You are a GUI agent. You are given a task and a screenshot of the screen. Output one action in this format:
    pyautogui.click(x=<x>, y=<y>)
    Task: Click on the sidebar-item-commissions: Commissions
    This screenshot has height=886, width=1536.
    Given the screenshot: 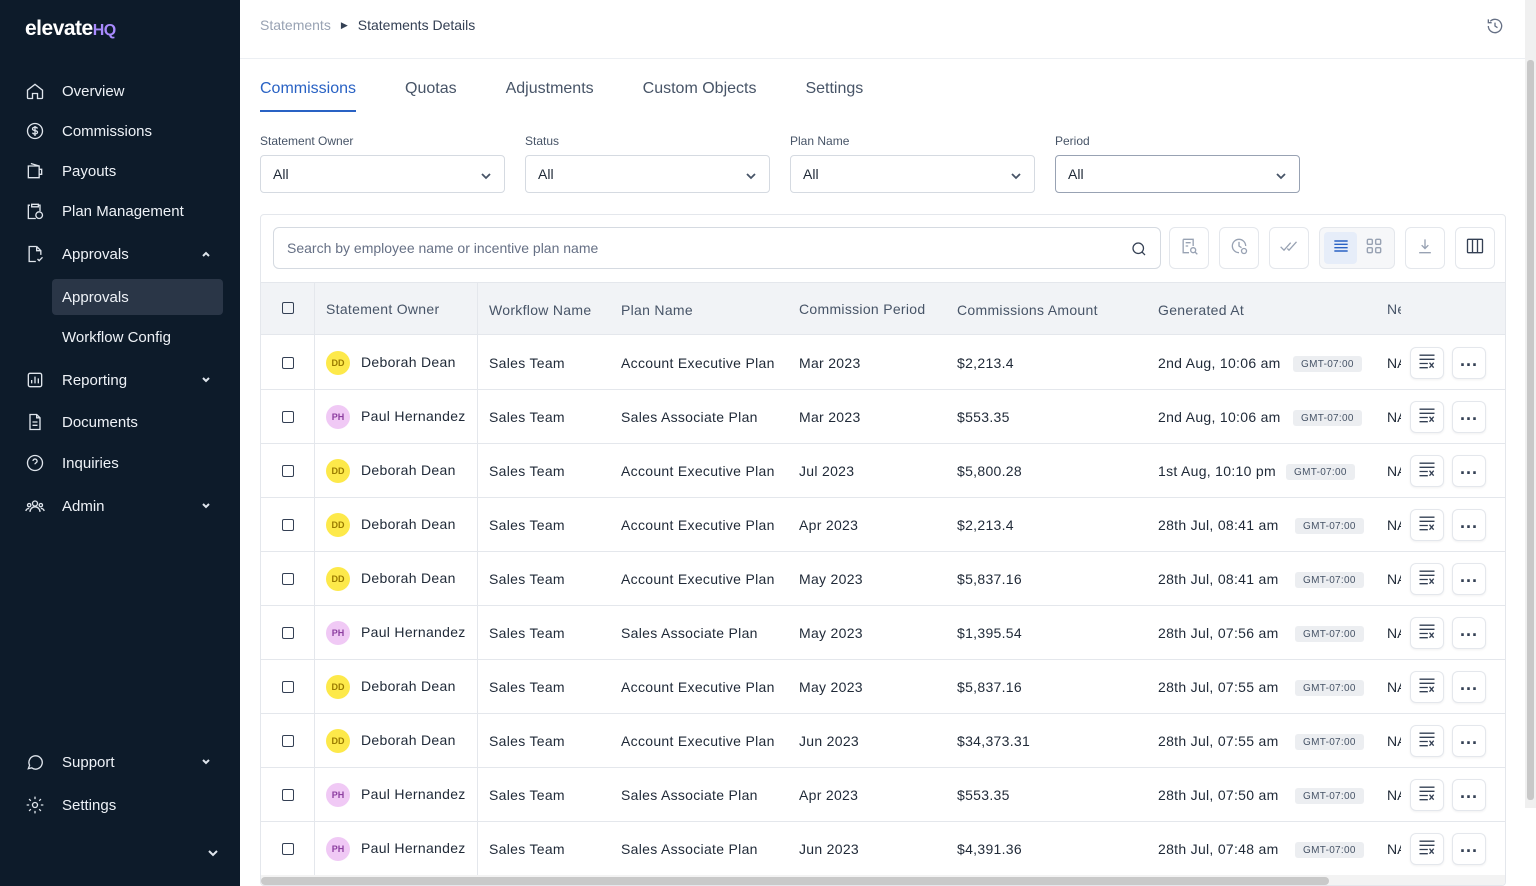 What is the action you would take?
    pyautogui.click(x=122, y=131)
    